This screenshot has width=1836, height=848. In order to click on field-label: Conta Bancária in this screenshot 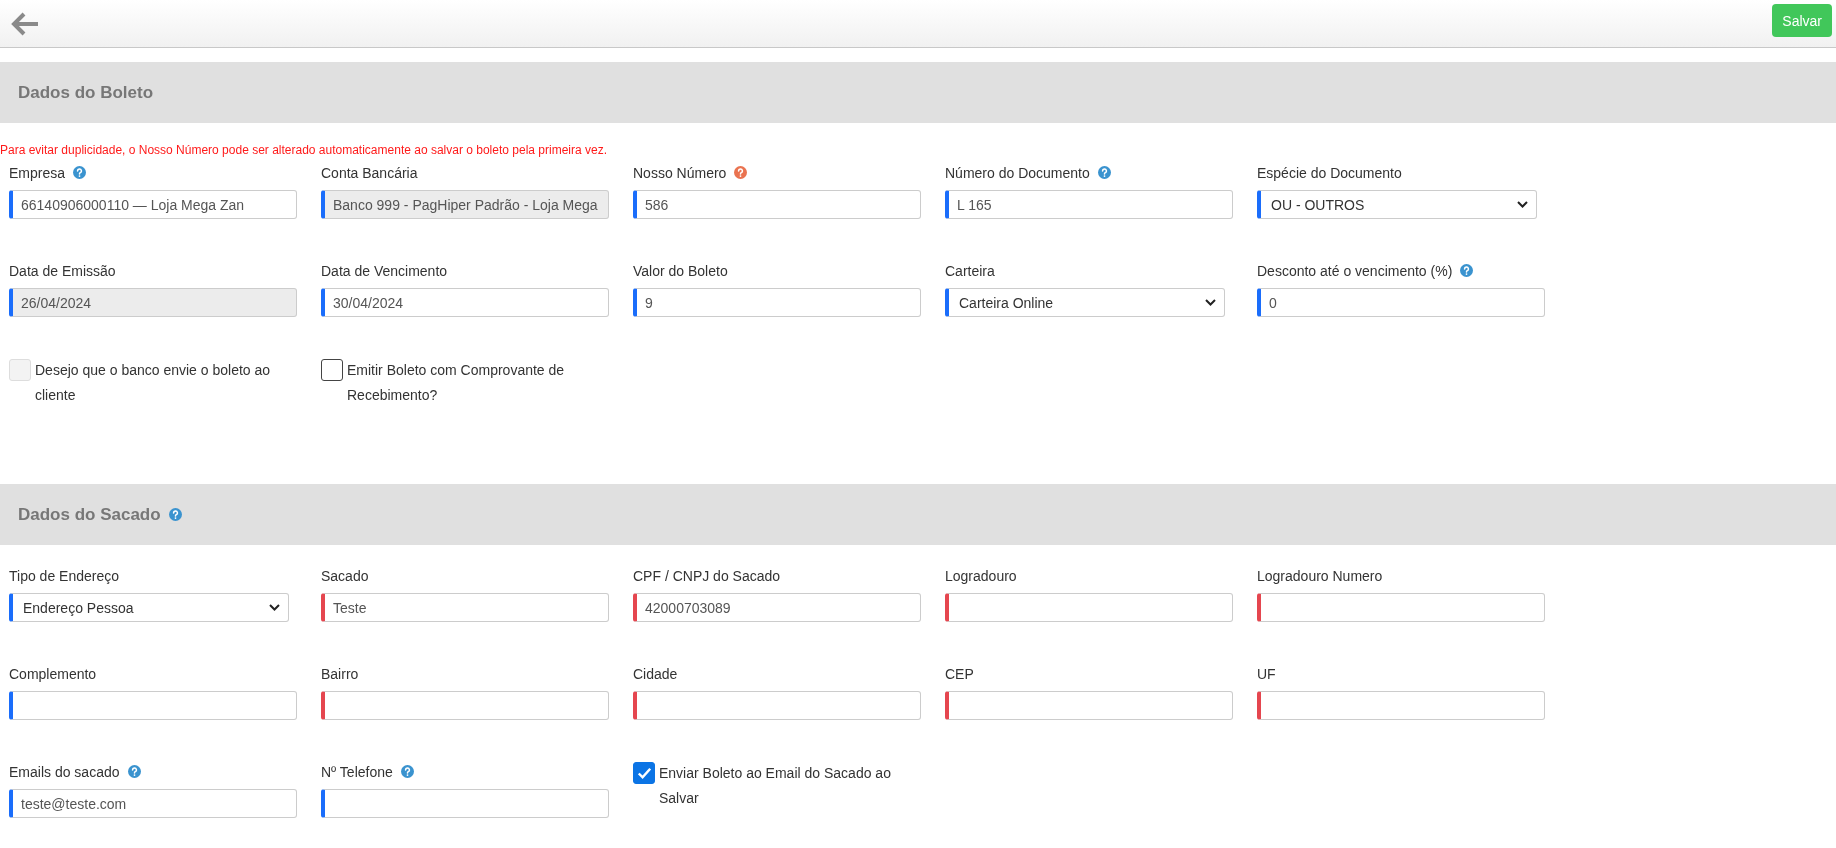, I will do `click(369, 173)`.